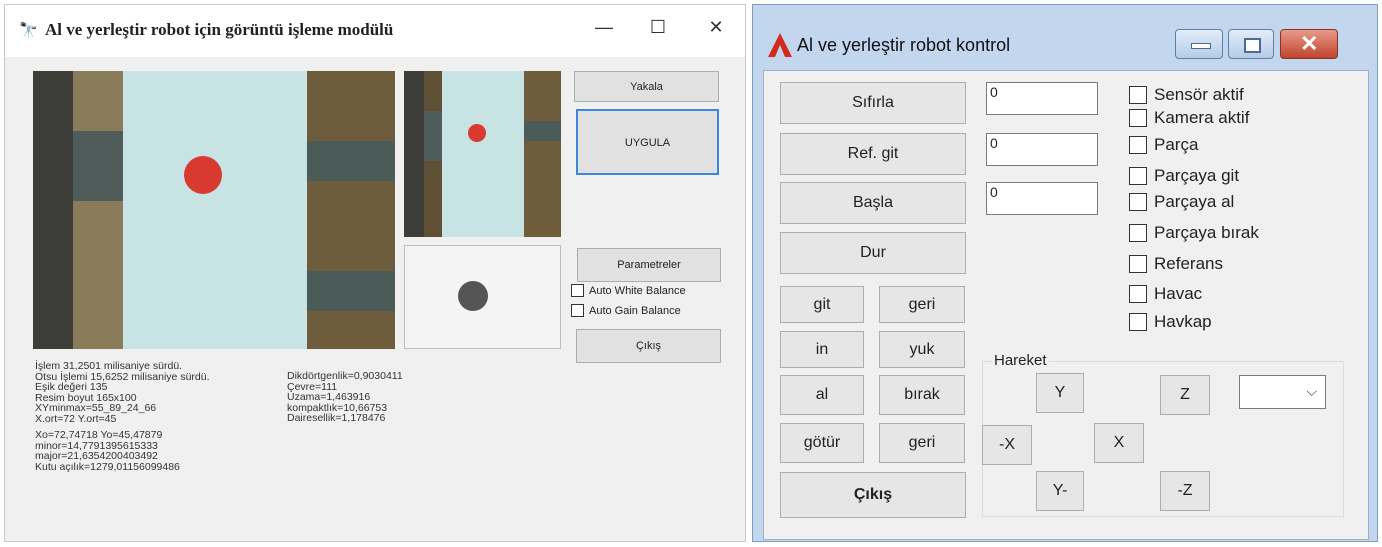 This screenshot has width=1382, height=547. I want to click on checkbox-label: Auto Gain Balance, so click(635, 310).